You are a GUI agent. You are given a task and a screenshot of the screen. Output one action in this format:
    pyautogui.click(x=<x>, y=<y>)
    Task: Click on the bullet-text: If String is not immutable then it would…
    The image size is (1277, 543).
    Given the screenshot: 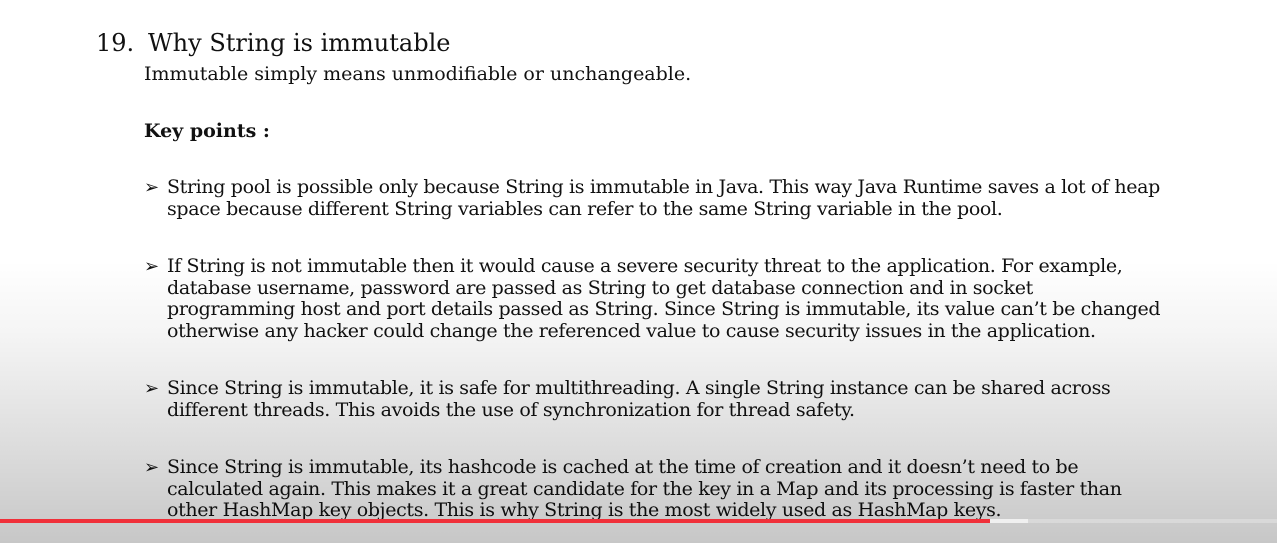 What is the action you would take?
    pyautogui.click(x=664, y=298)
    